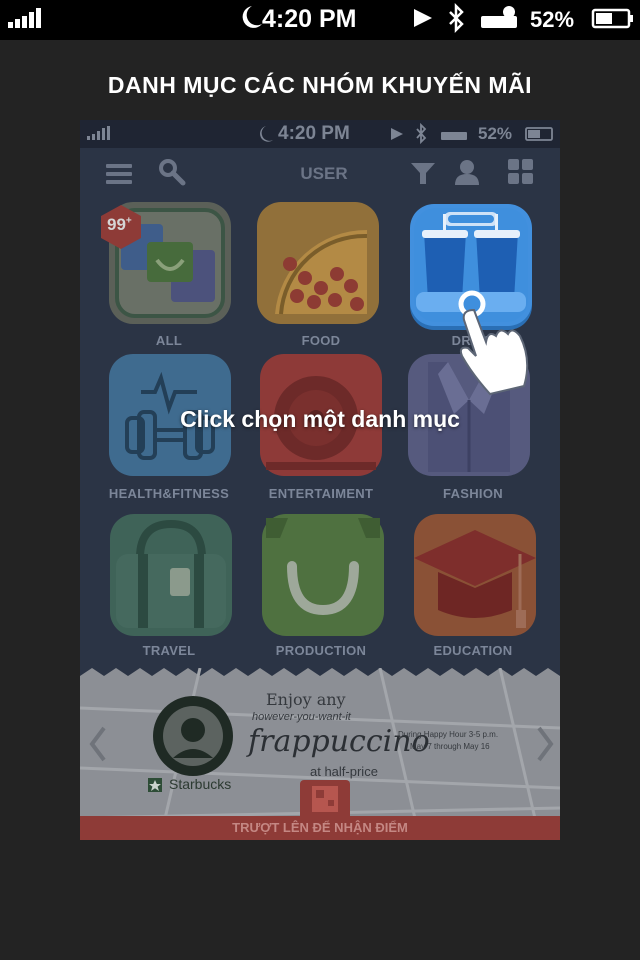 The width and height of the screenshot is (640, 960). Describe the element at coordinates (454, 136) in the screenshot. I see `app-alarm-icon` at that location.